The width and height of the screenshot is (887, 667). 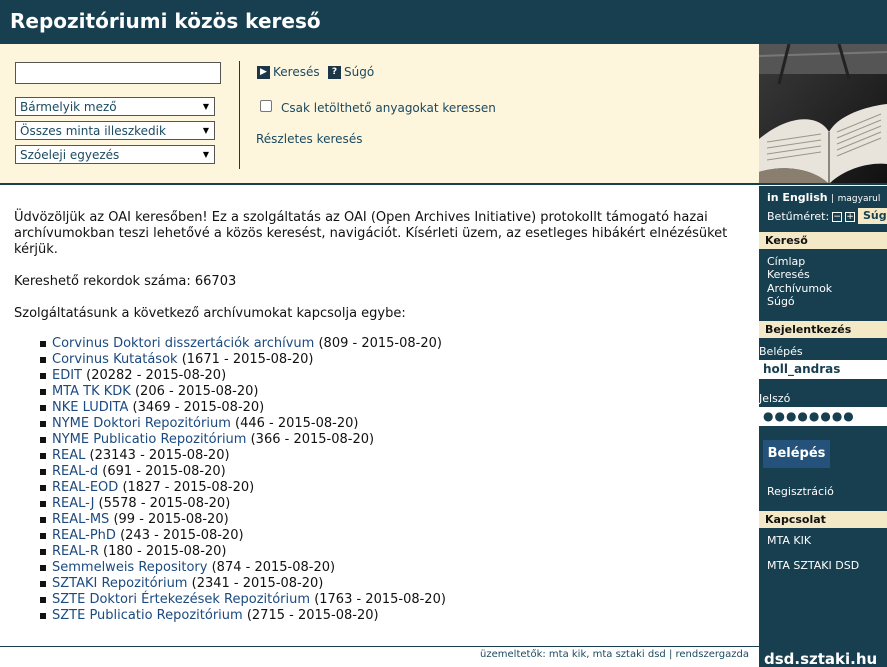 I want to click on open-book-photo, so click(x=823, y=114).